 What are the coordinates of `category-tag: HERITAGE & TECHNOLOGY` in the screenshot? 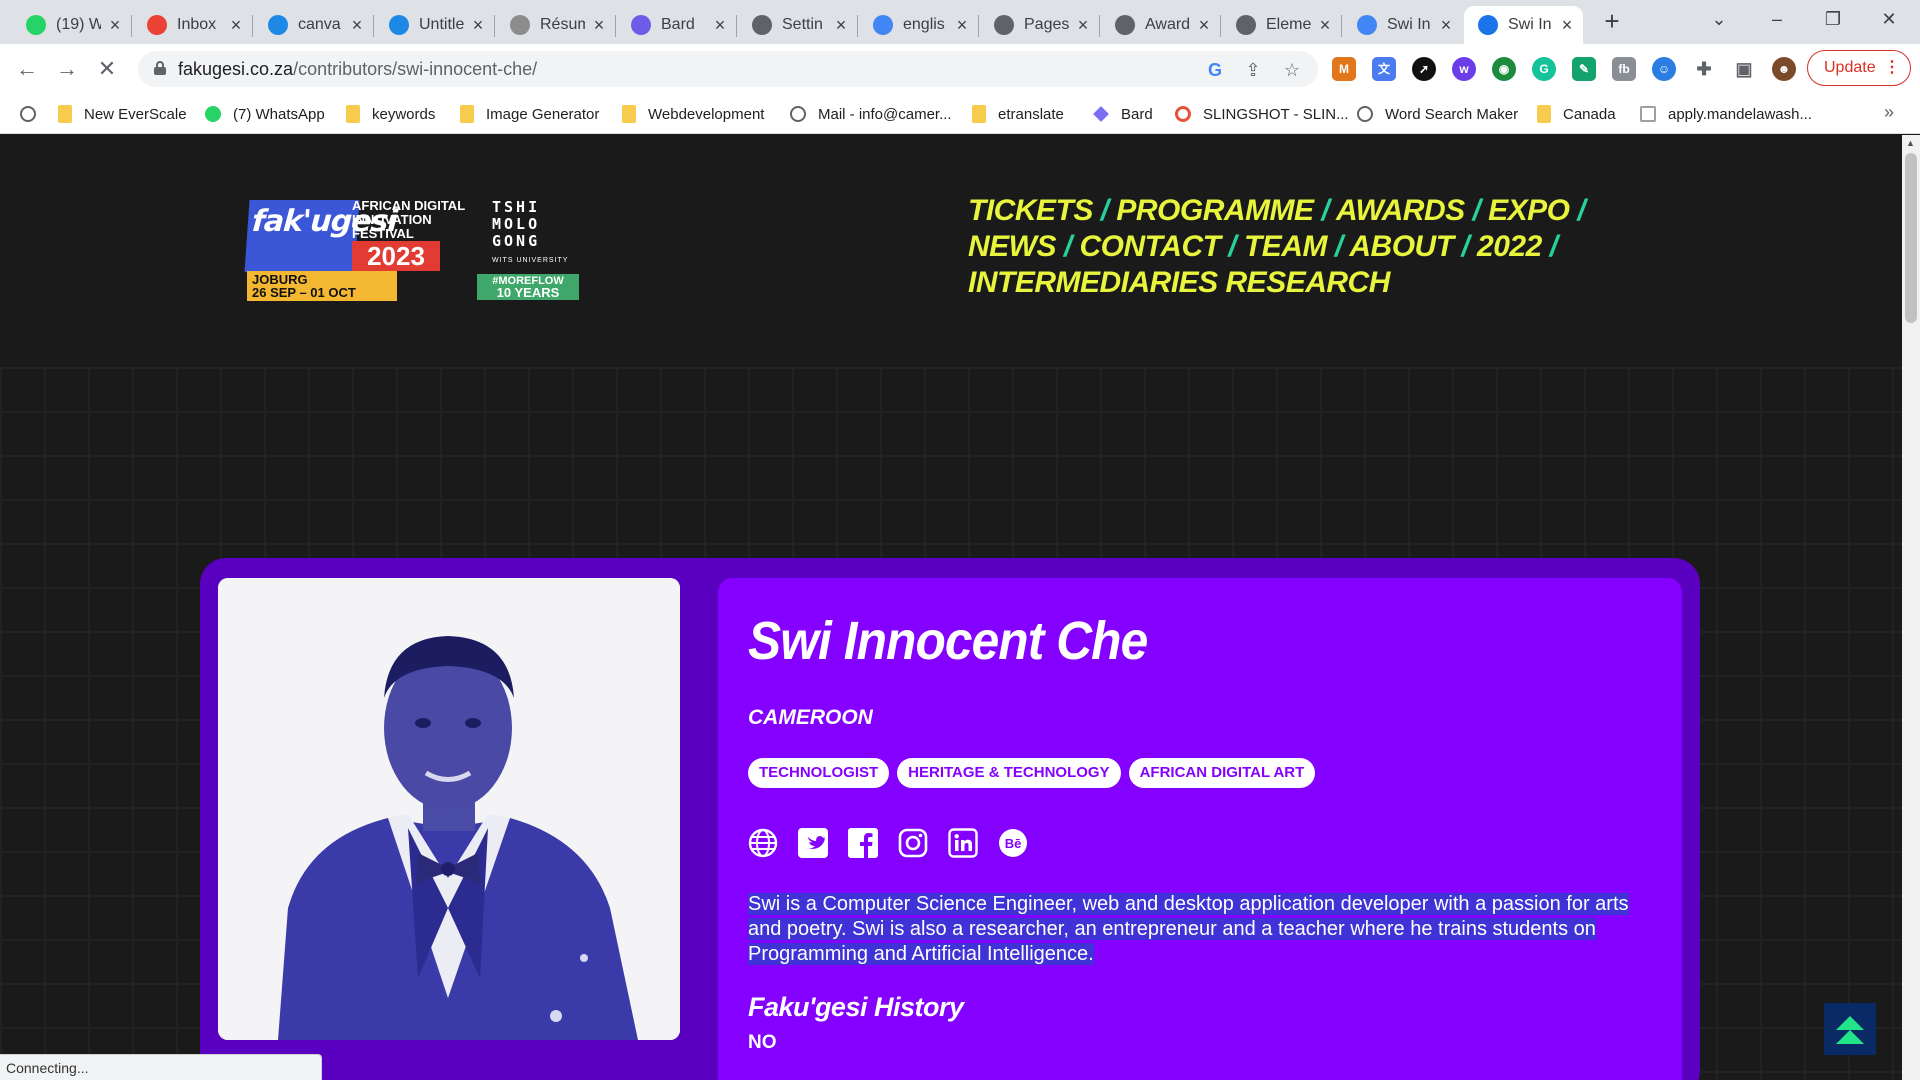 It's located at (1009, 773).